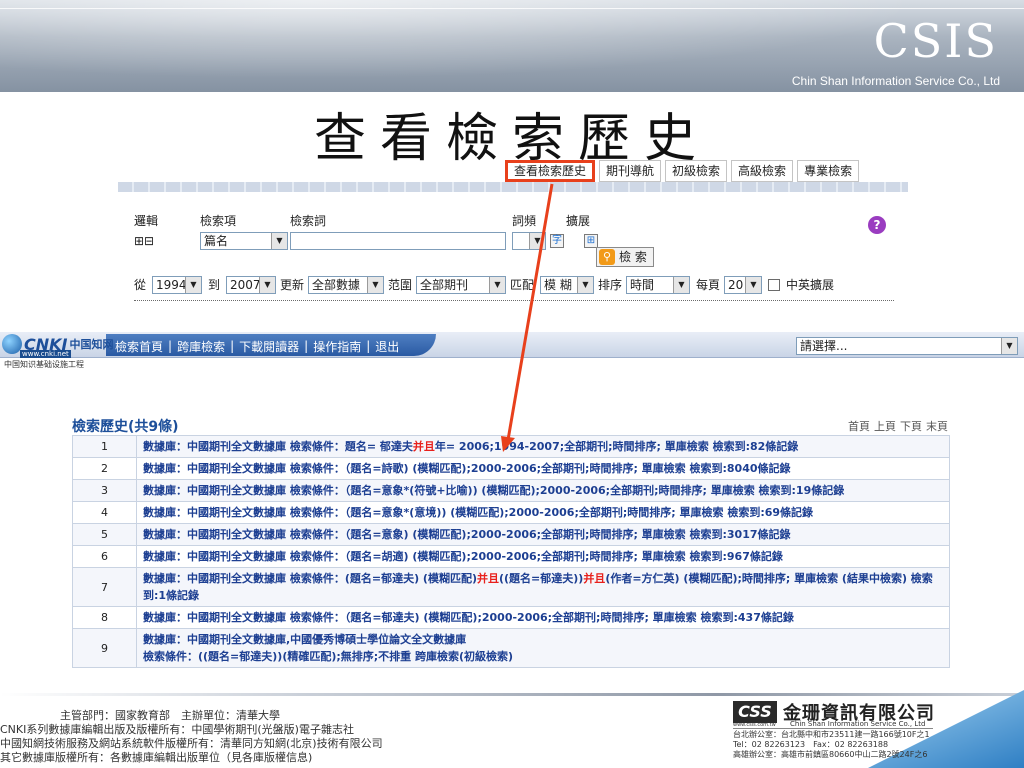 The width and height of the screenshot is (1024, 768). What do you see at coordinates (831, 734) in the screenshot?
I see `address-line-1: 台北辦公室：台北縣中和市23511建一路166號10F之1` at bounding box center [831, 734].